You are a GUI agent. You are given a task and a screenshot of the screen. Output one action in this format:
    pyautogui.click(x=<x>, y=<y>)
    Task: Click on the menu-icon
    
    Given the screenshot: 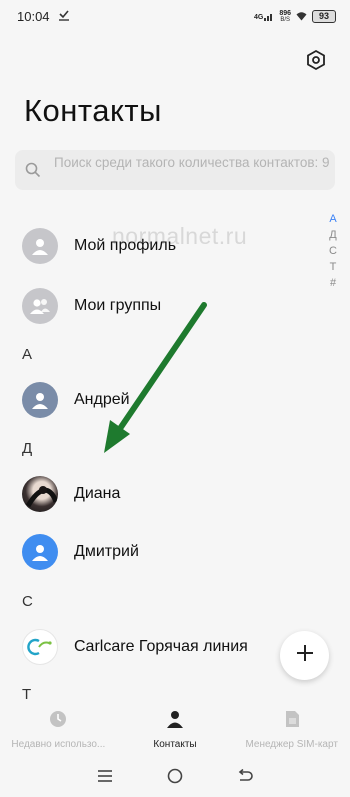 What is the action you would take?
    pyautogui.click(x=105, y=776)
    